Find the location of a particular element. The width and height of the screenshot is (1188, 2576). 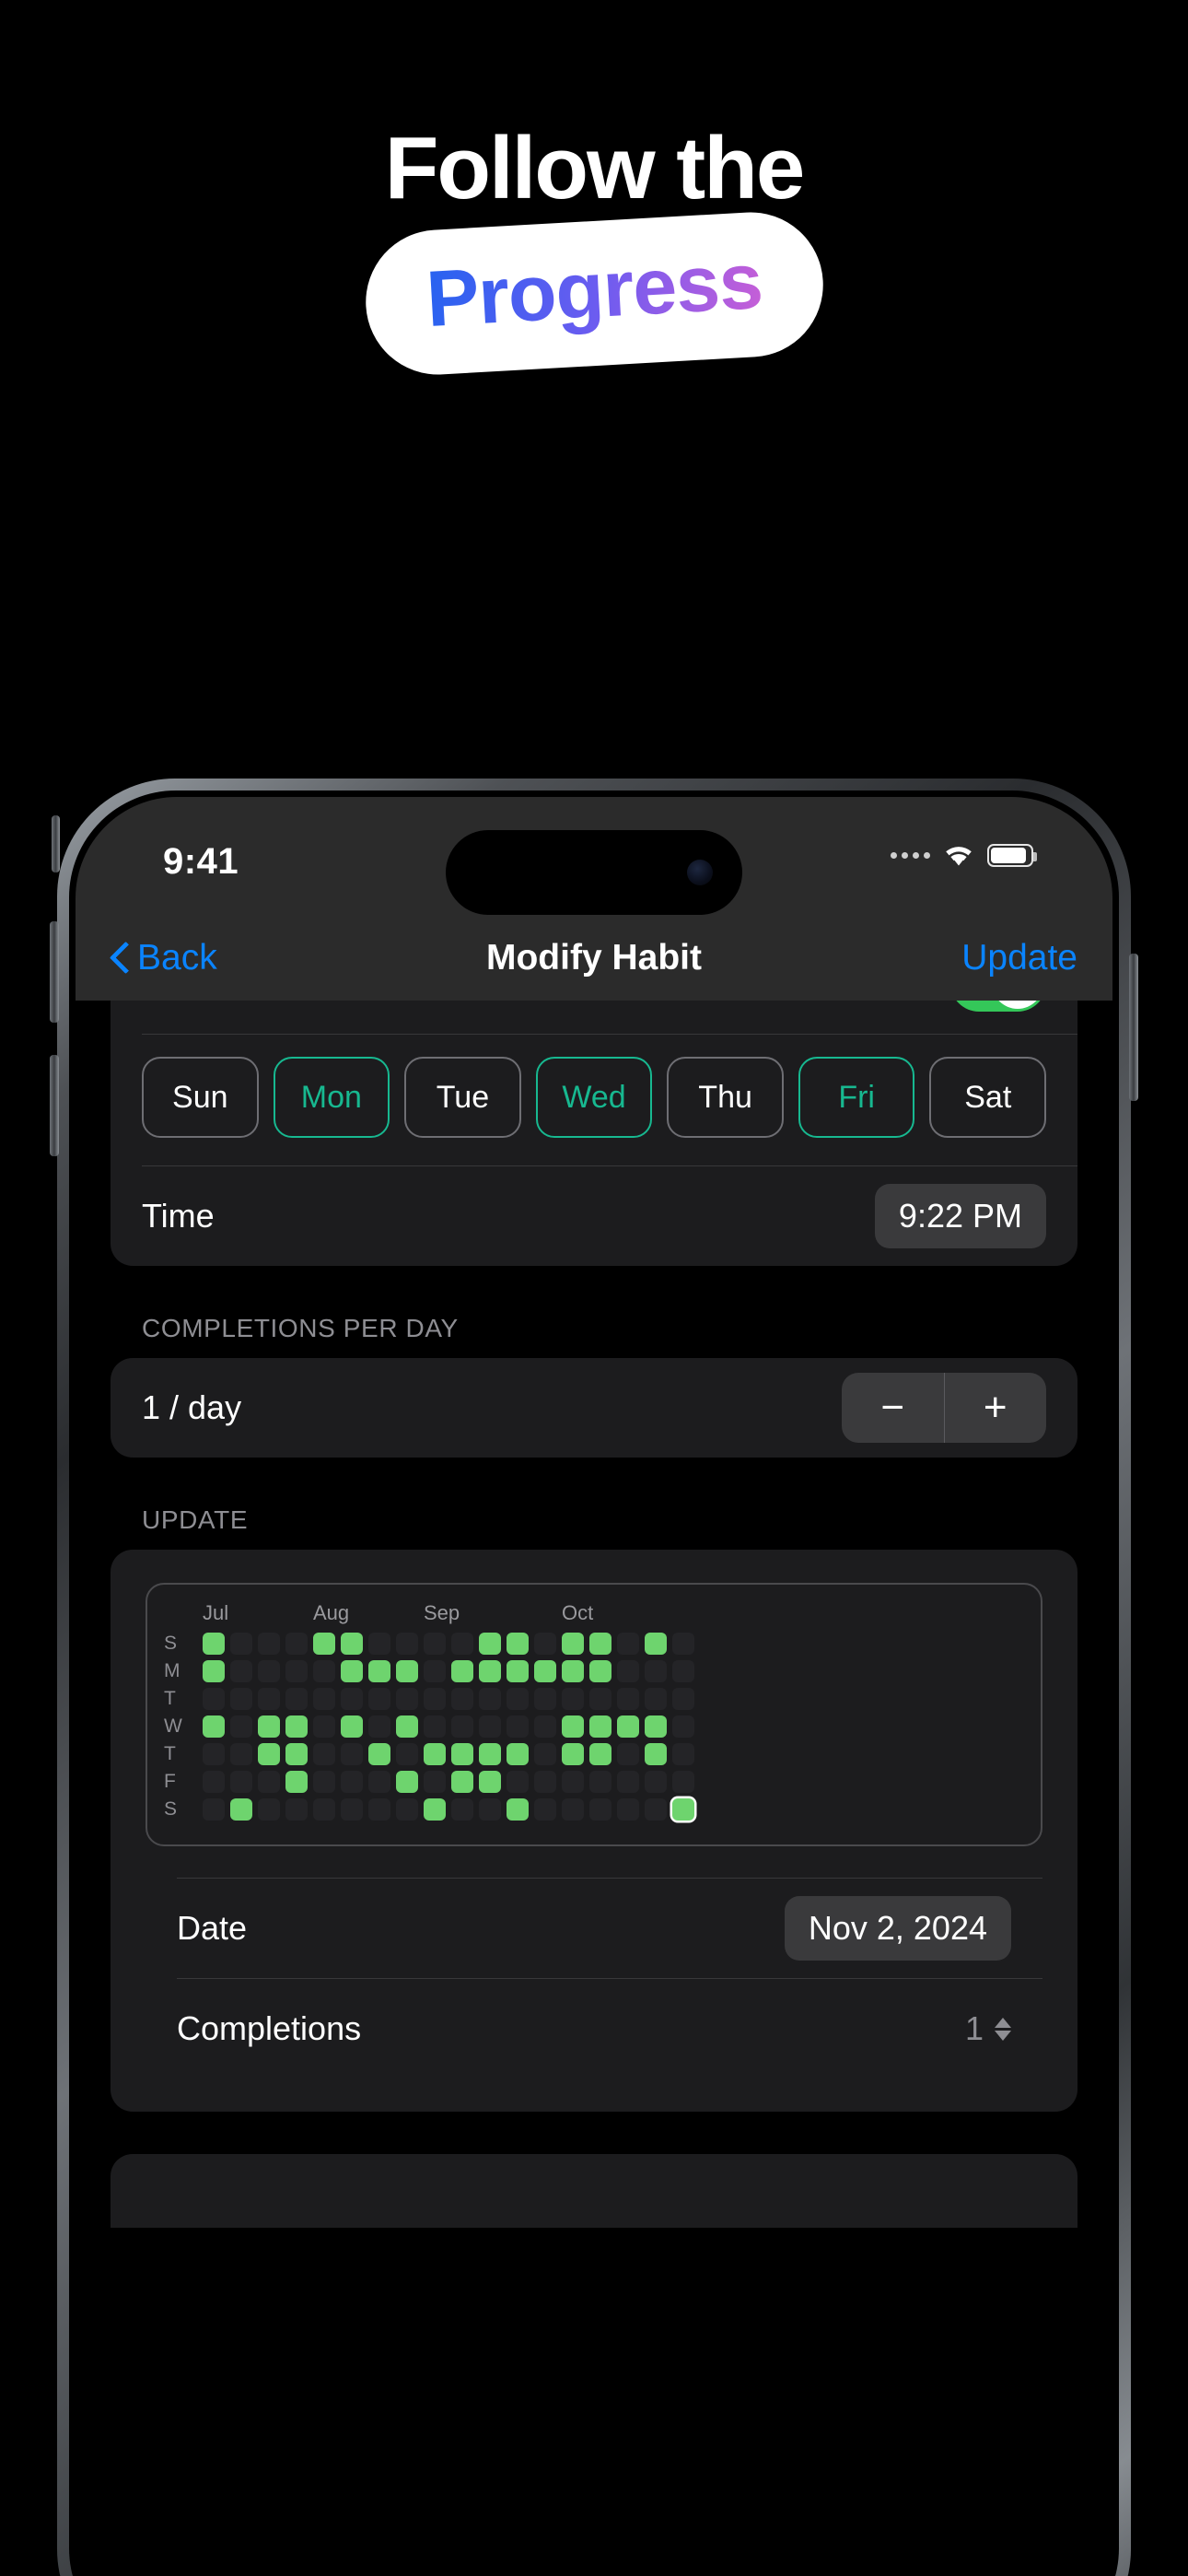

weekday-wed: Wed is located at coordinates (594, 1097).